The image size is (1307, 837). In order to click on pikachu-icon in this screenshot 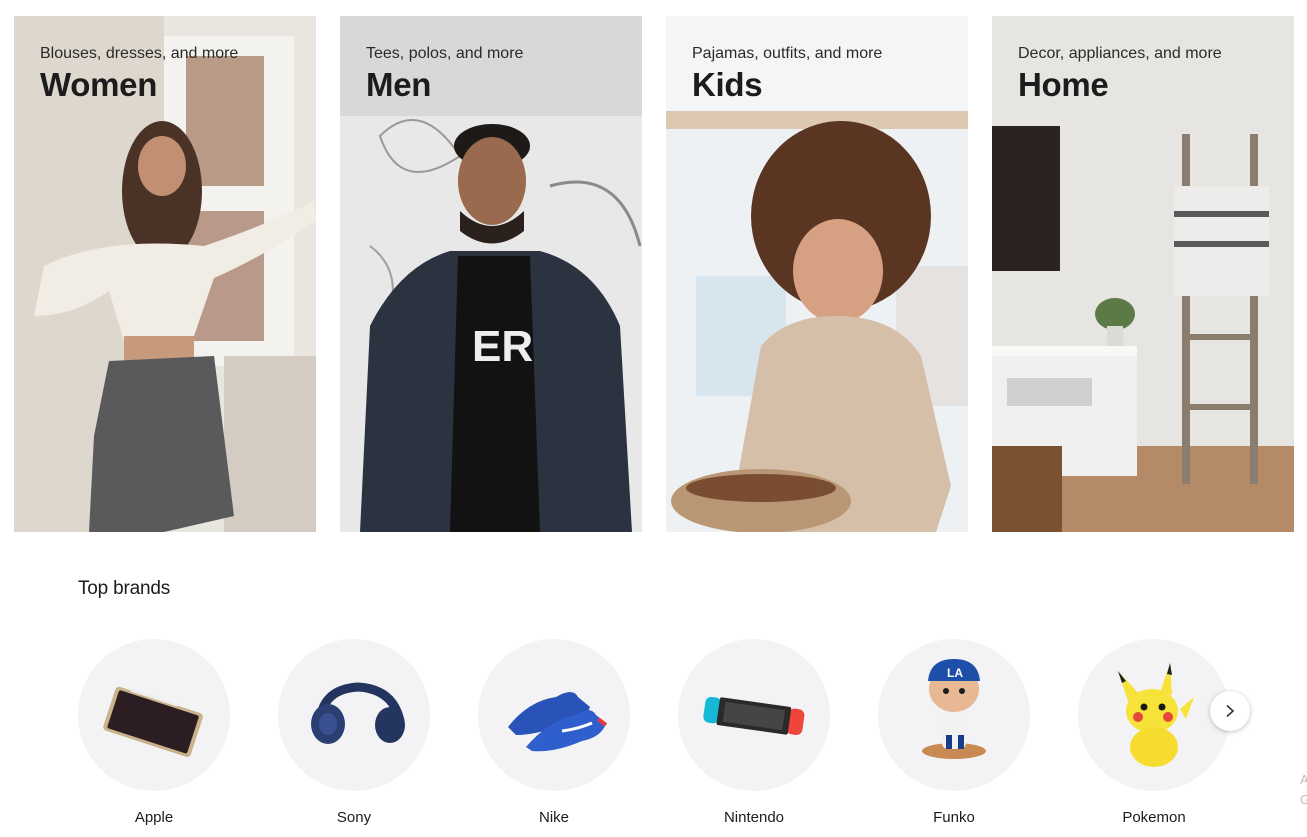, I will do `click(1156, 715)`.